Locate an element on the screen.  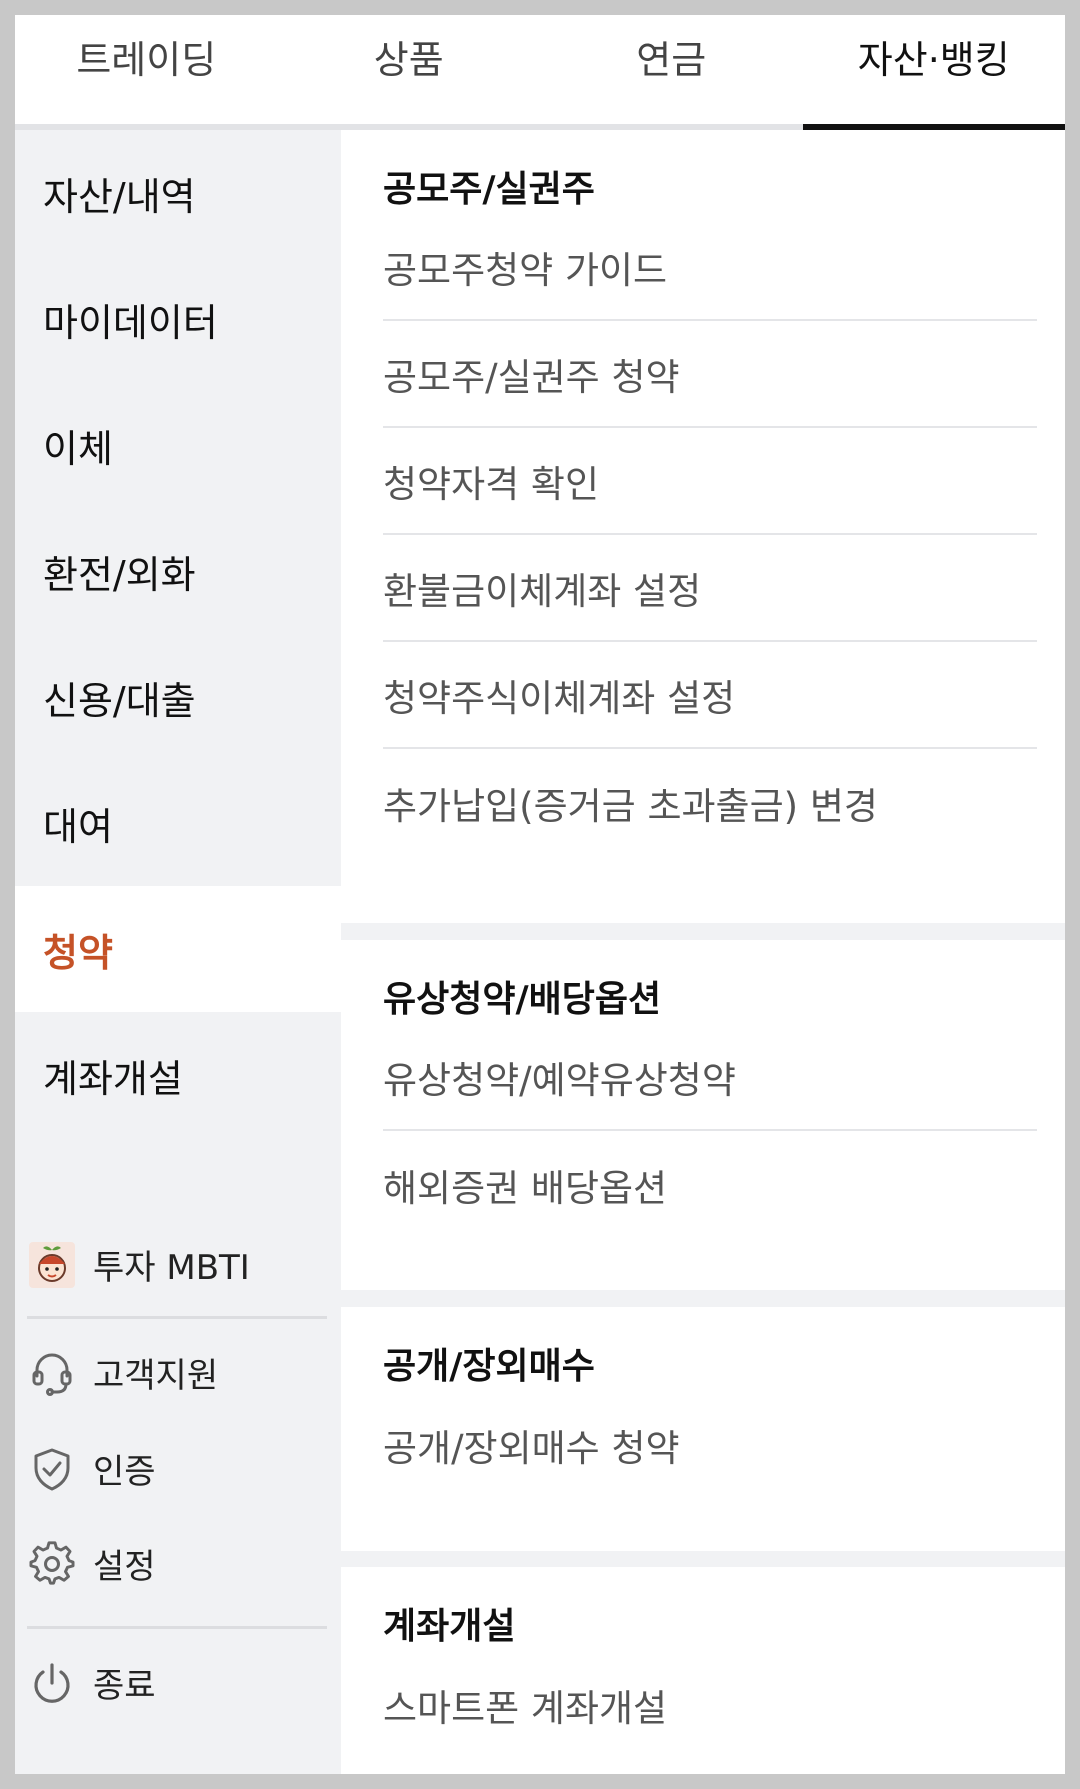
submenu-item: 청약자격 확인 is located at coordinates (710, 482).